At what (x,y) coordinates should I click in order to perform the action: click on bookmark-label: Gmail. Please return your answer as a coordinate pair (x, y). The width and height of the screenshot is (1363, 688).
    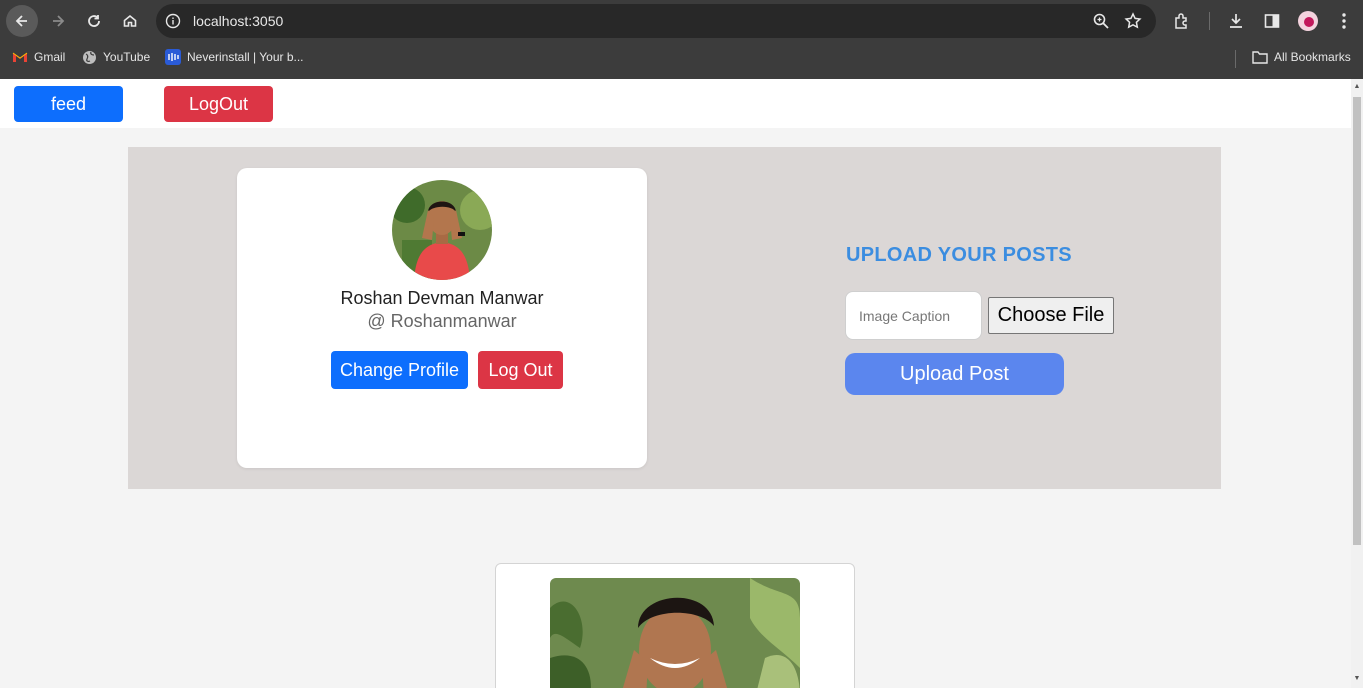
    Looking at the image, I should click on (50, 57).